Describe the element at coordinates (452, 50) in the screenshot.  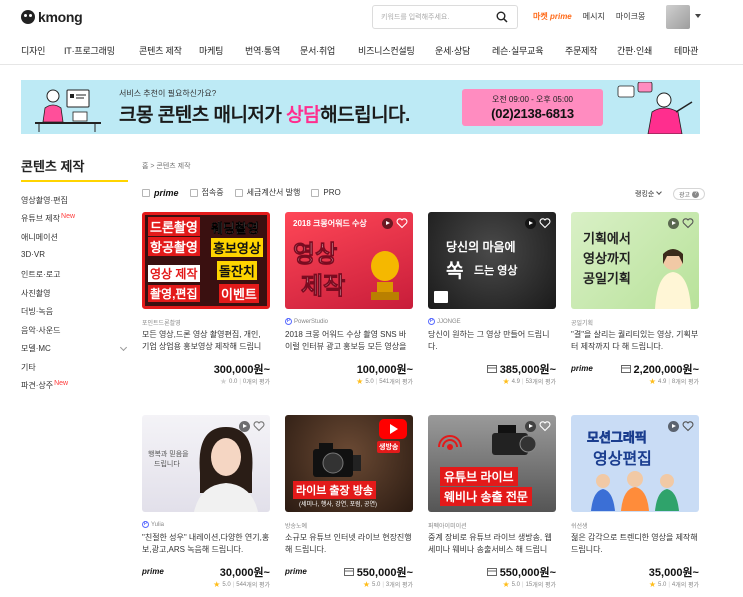
I see `nav-category: 운세·상담` at that location.